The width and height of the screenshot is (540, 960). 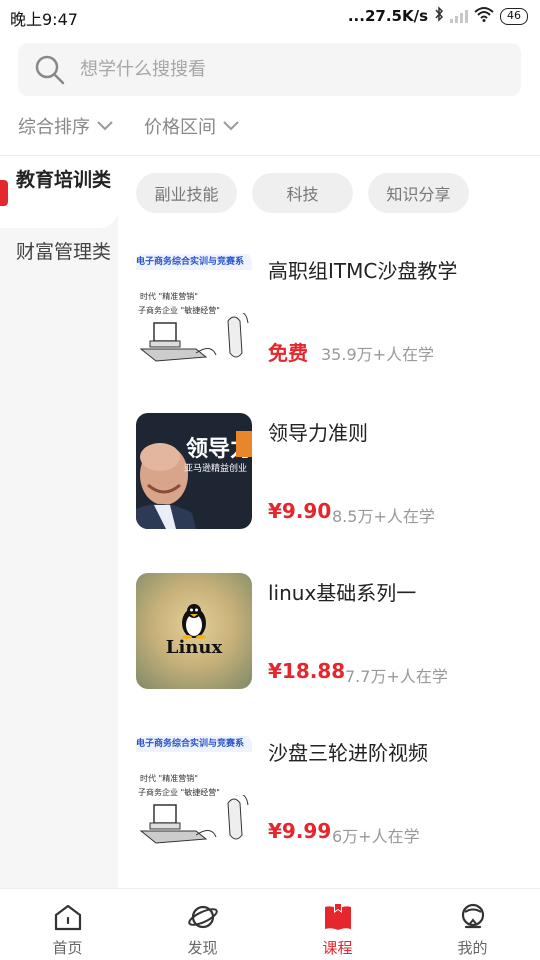 I want to click on course-learners: 35.9万+人在学, so click(x=378, y=354).